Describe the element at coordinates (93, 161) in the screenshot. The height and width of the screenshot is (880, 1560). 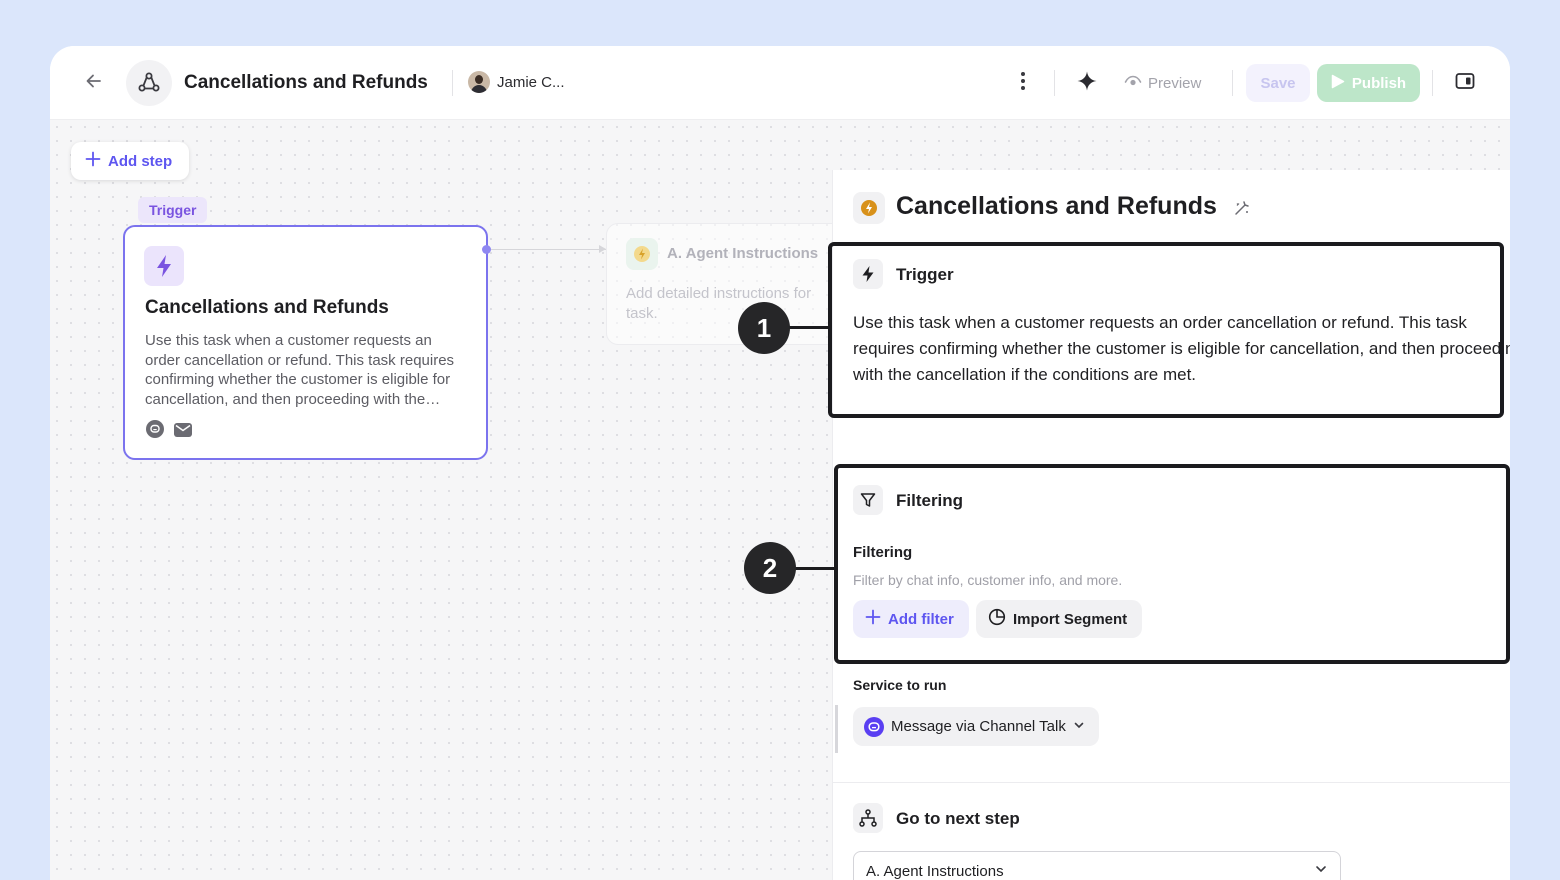
I see `plus-icon` at that location.